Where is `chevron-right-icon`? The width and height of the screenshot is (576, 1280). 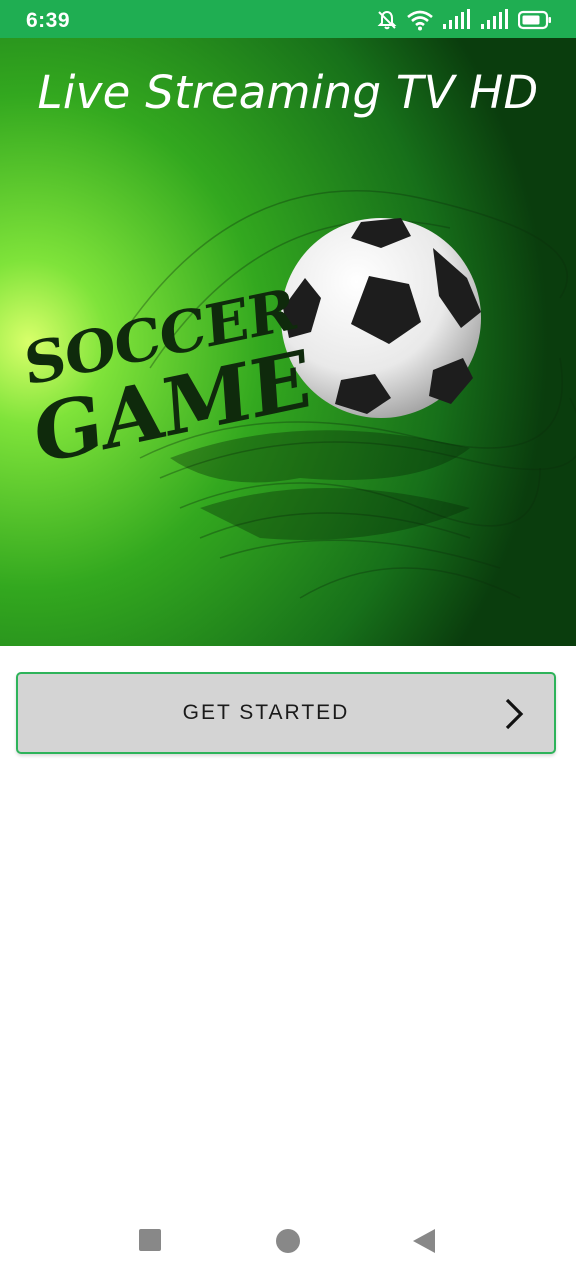
chevron-right-icon is located at coordinates (514, 716).